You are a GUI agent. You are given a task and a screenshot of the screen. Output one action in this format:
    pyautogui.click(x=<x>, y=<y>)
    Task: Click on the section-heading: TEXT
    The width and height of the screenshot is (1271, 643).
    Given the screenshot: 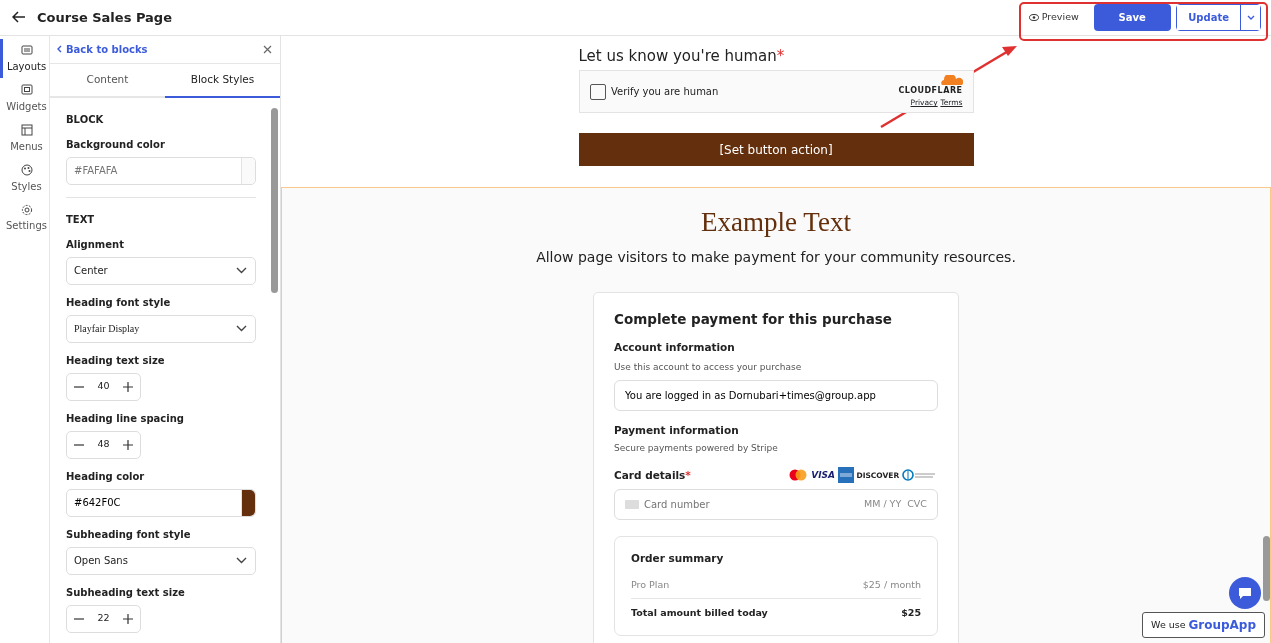 What is the action you would take?
    pyautogui.click(x=161, y=211)
    